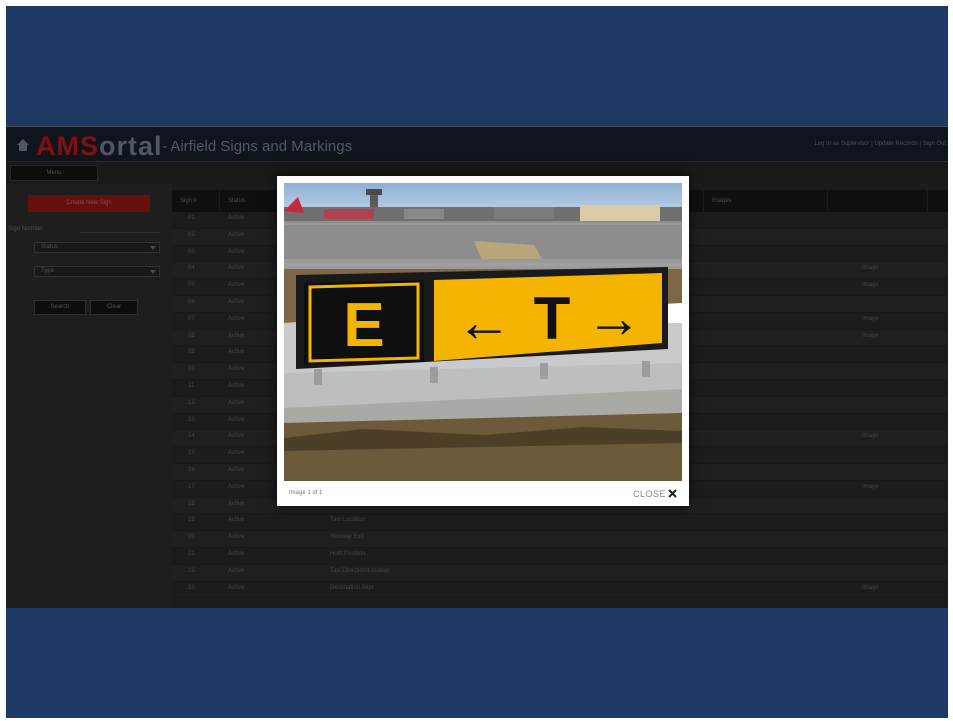 The image size is (953, 721). Describe the element at coordinates (672, 493) in the screenshot. I see `close-icon` at that location.